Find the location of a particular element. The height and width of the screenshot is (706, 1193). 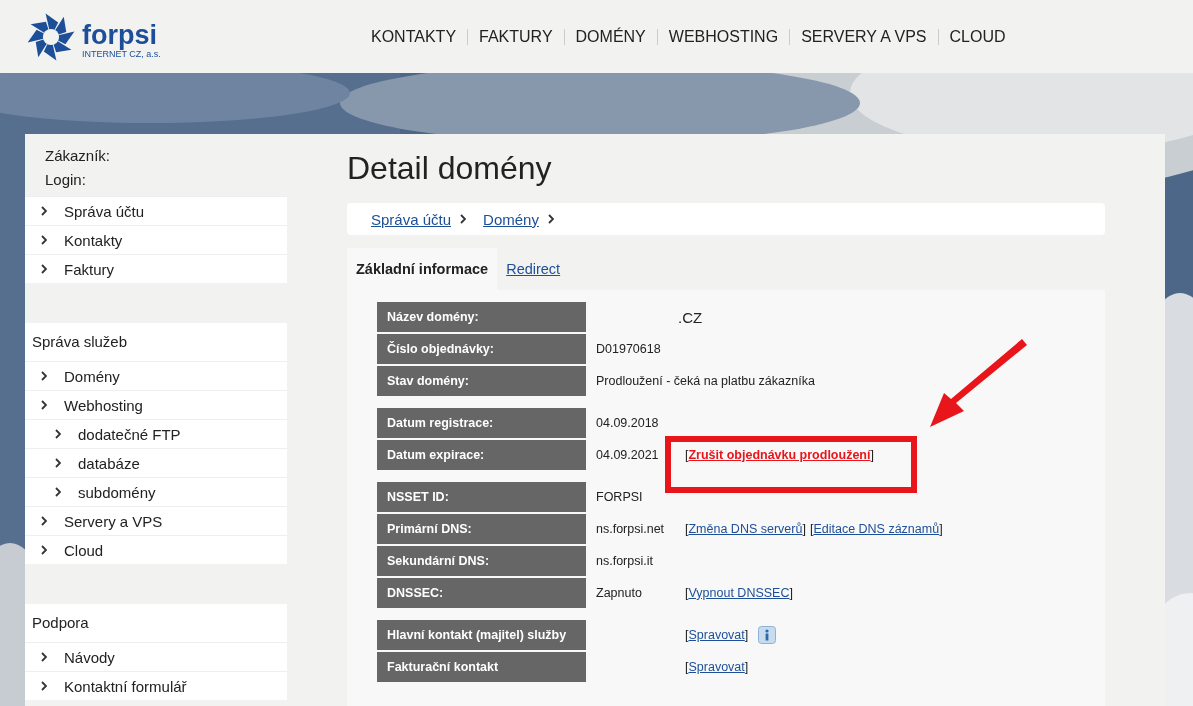

sidebar-item: Návody is located at coordinates (156, 656).